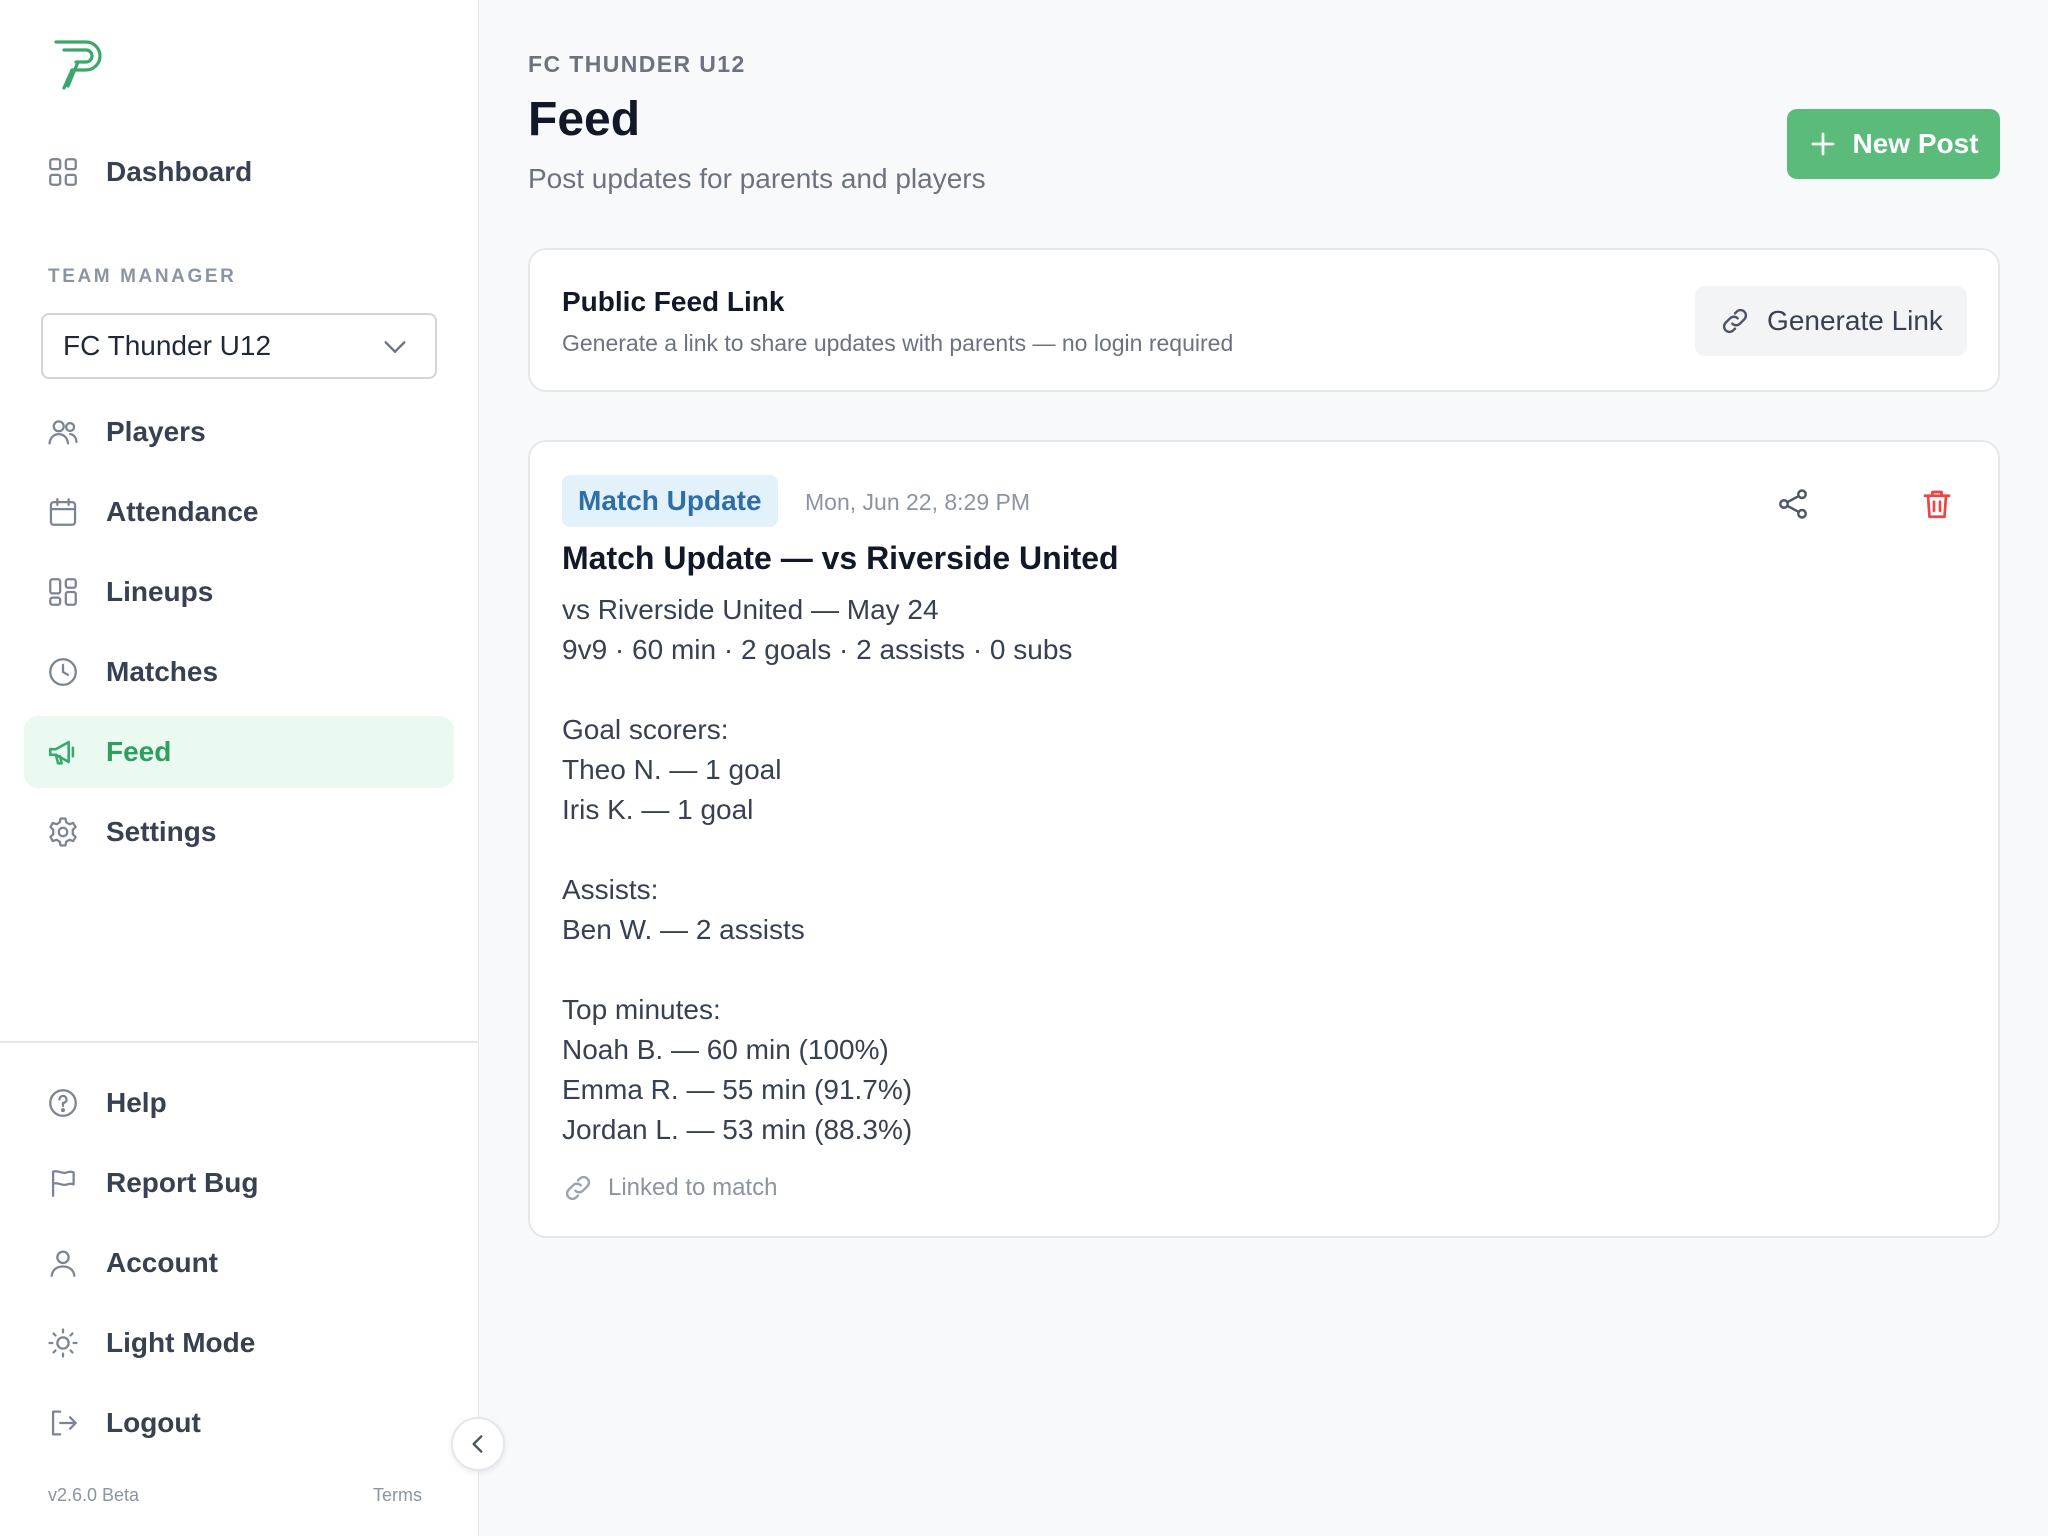 Image resolution: width=2048 pixels, height=1536 pixels. Describe the element at coordinates (645, 729) in the screenshot. I see `post-body-line: Goal scorers:` at that location.